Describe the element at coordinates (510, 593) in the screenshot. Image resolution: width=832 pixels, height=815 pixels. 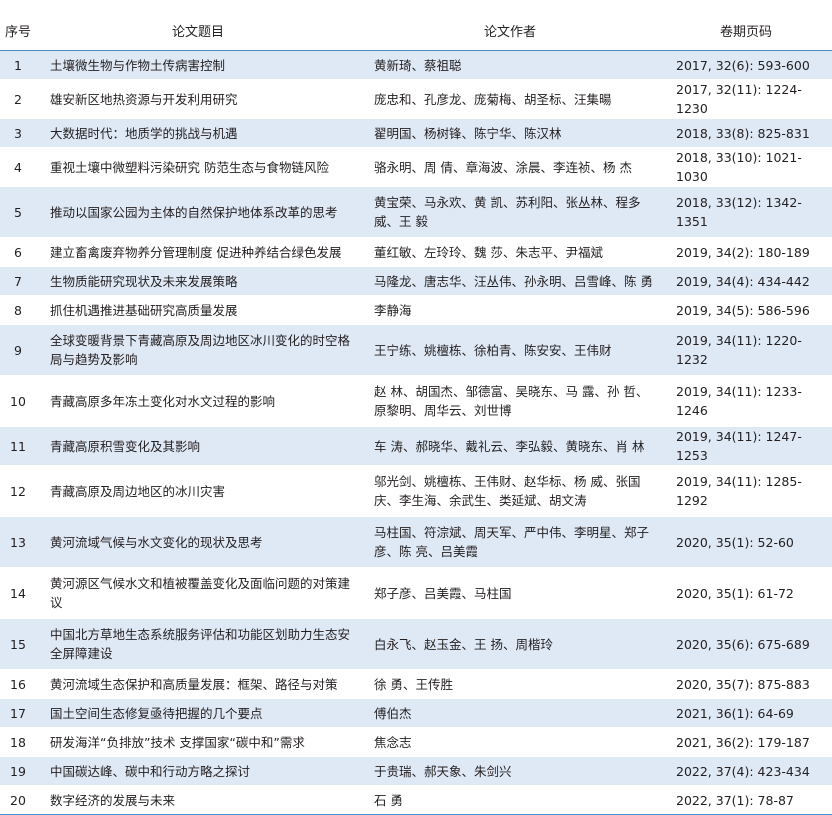
I see `cell-authors: 郑子彦、吕美霞、马柱国` at that location.